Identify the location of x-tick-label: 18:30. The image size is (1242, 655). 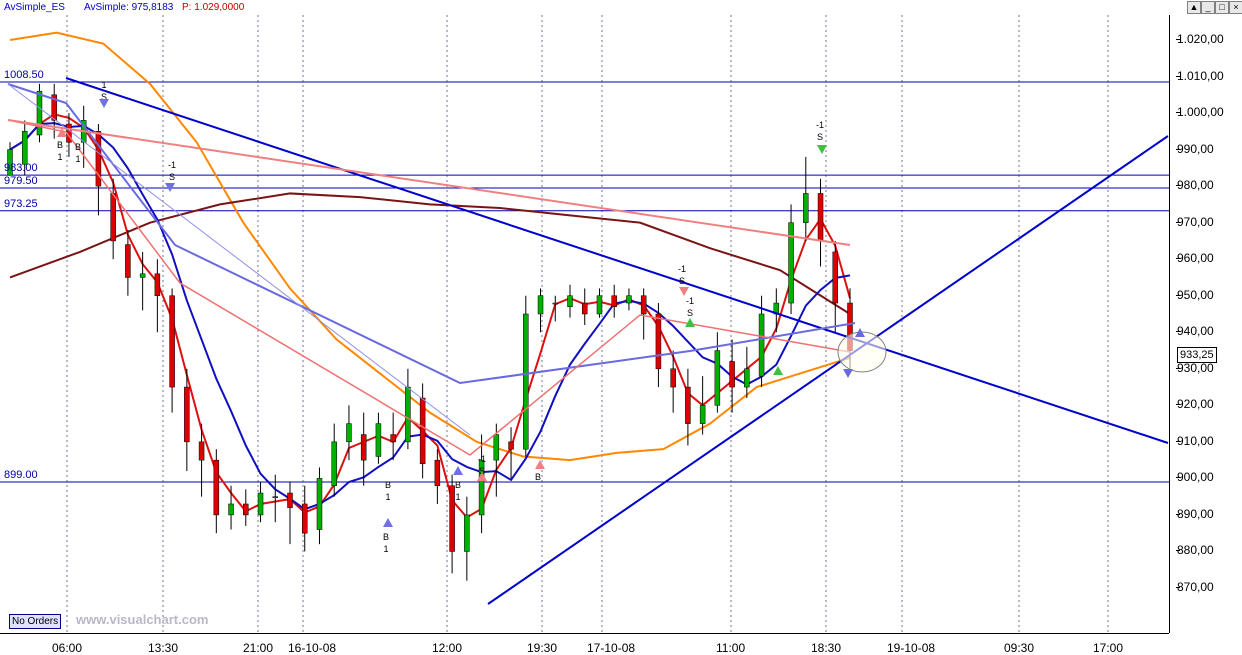
(826, 648).